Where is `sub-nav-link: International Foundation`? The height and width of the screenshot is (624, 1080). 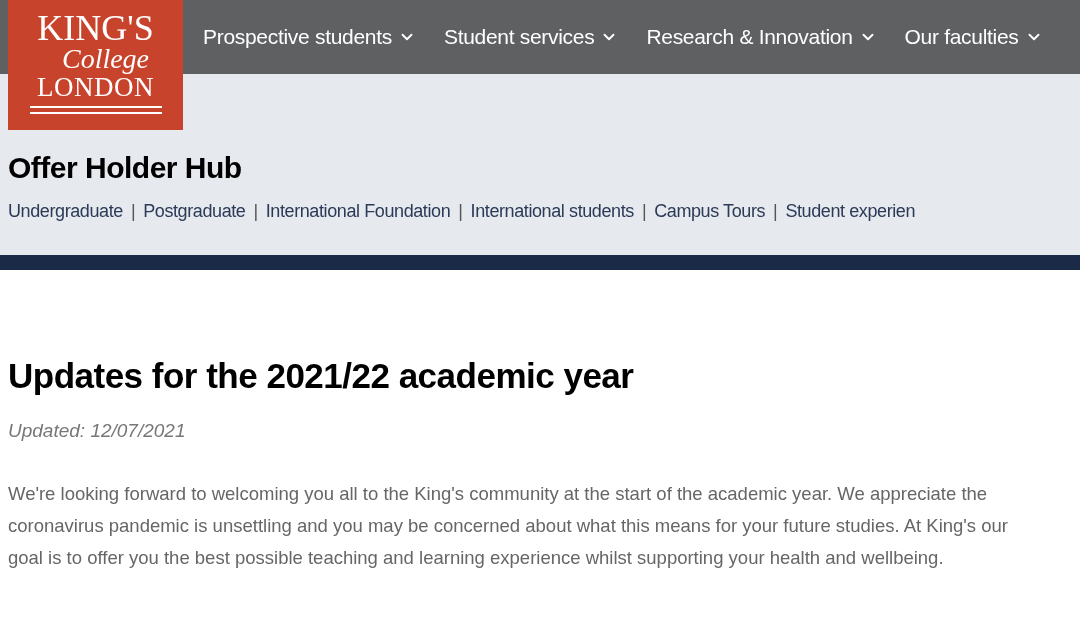 sub-nav-link: International Foundation is located at coordinates (358, 211).